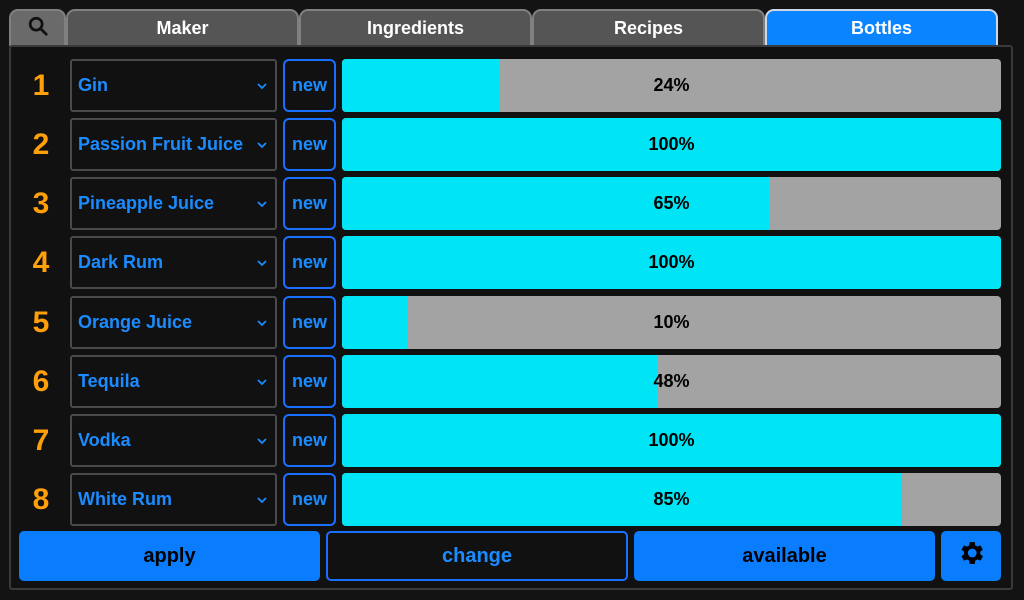  I want to click on tab-bar: Maker Ingredients Recipes Bottles, so click(512, 27).